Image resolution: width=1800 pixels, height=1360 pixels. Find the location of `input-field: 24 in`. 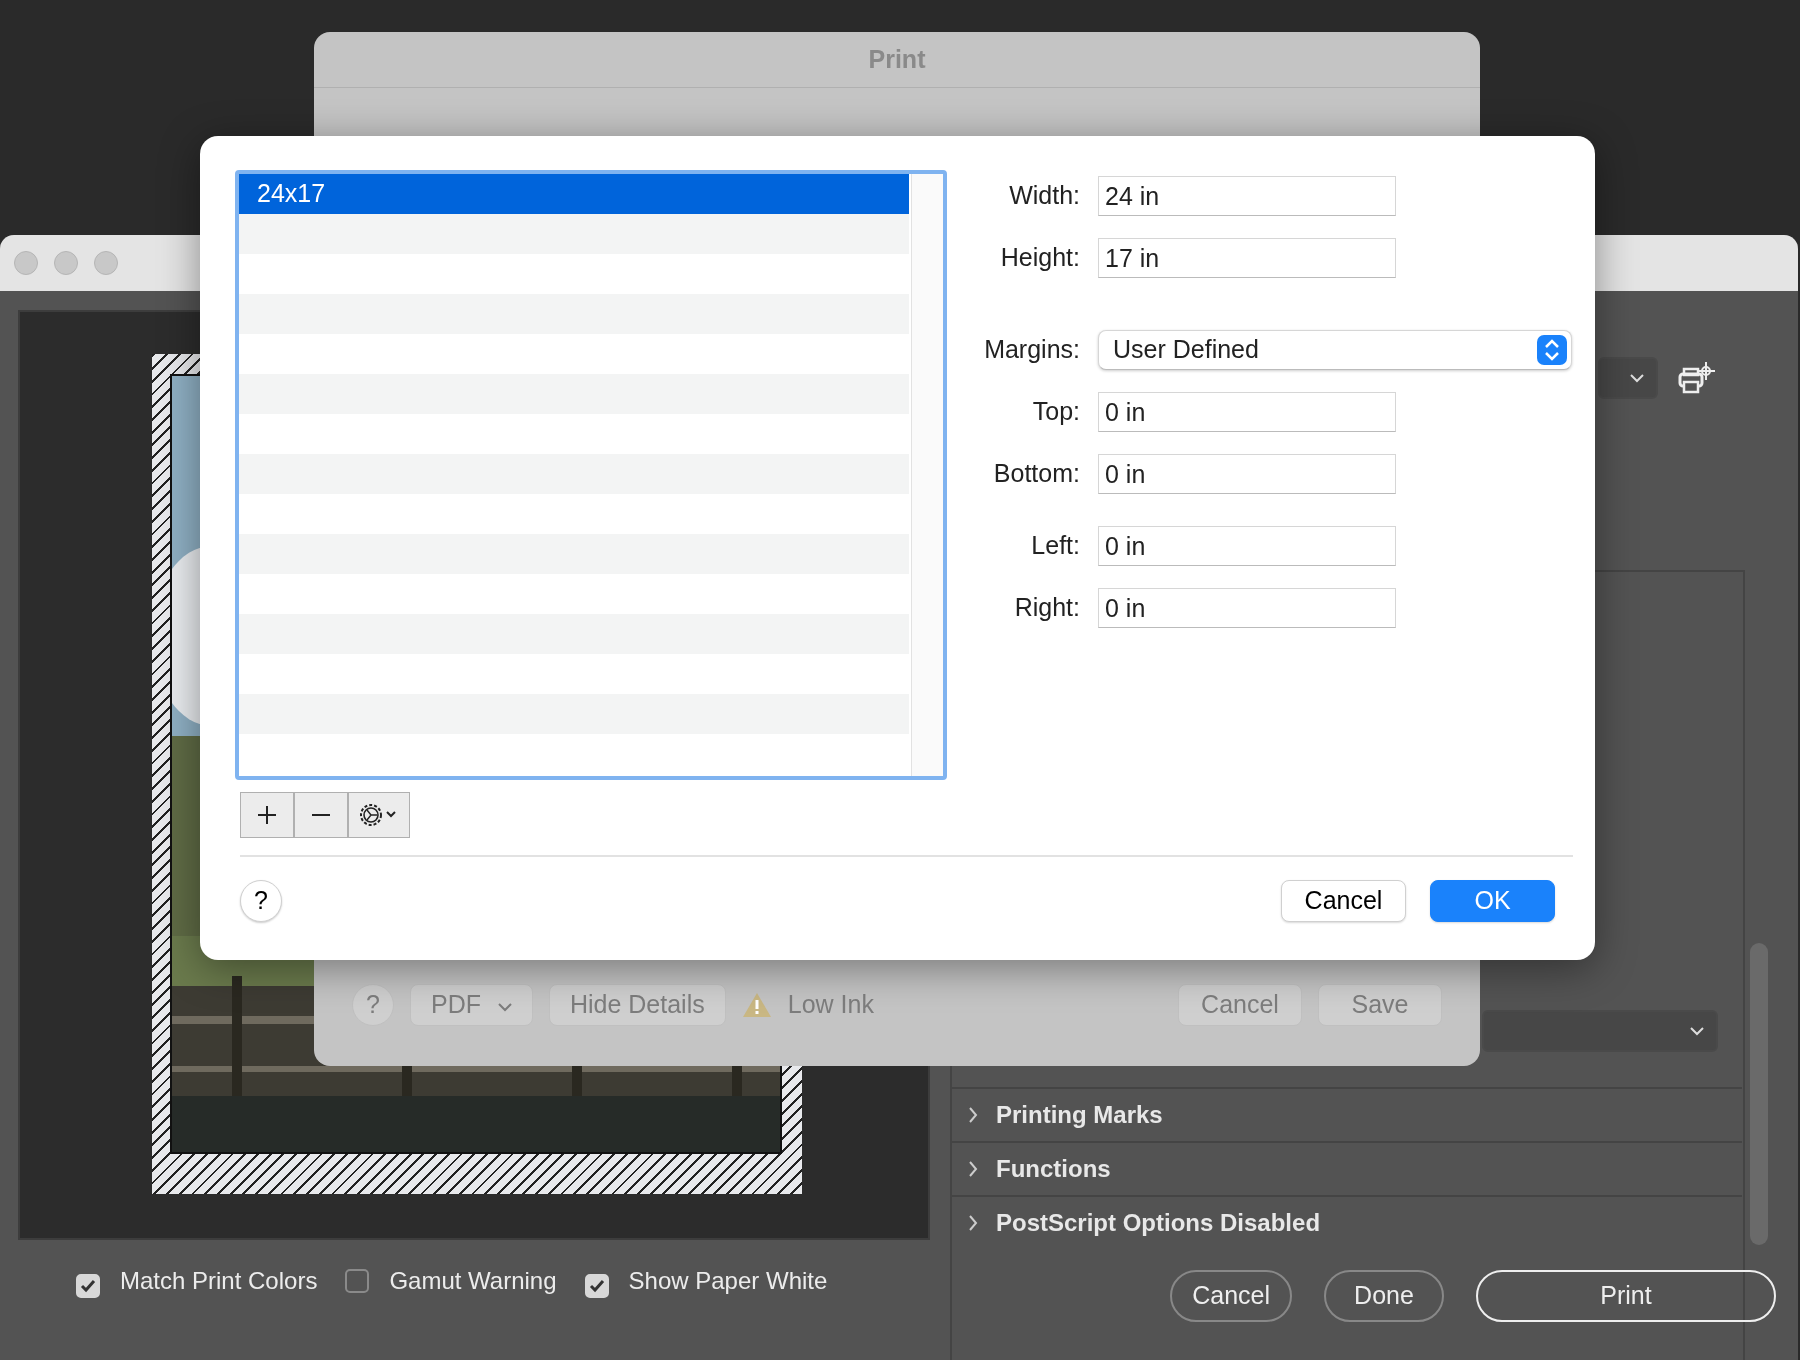

input-field: 24 in is located at coordinates (1247, 196).